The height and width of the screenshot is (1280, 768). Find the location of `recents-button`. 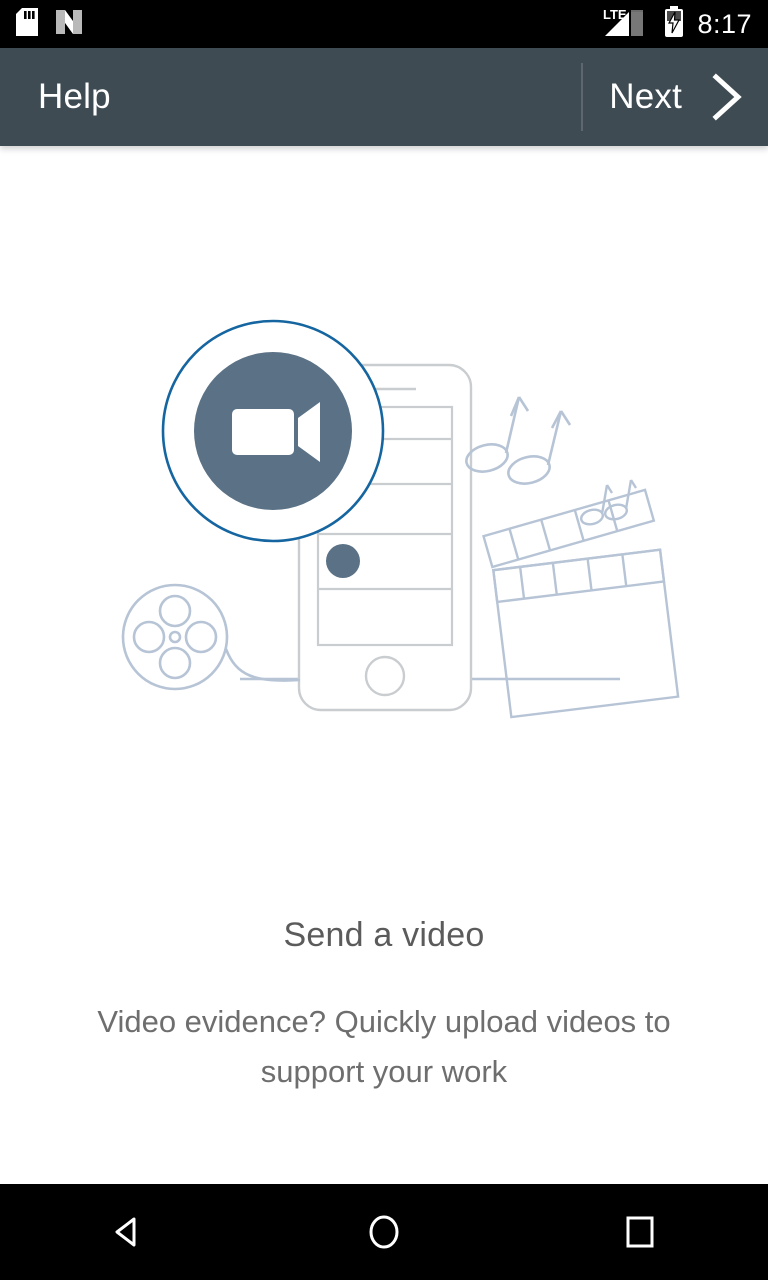

recents-button is located at coordinates (640, 1232).